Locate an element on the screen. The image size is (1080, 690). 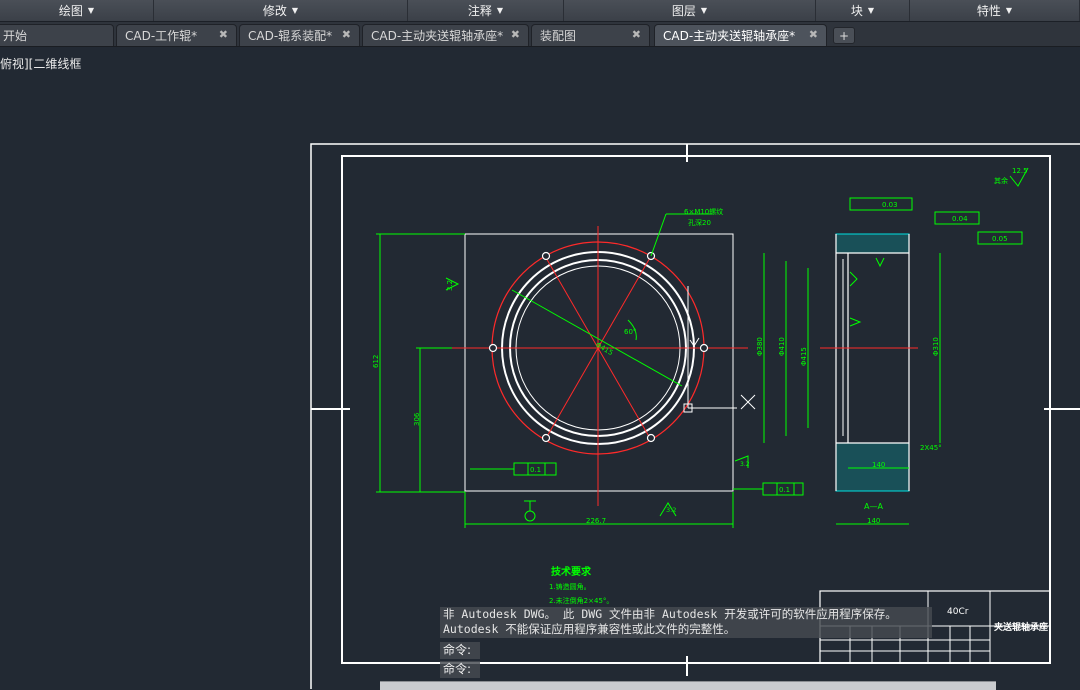
tab-file-work-roll: CAD-工作辊* ✖ is located at coordinates (176, 35).